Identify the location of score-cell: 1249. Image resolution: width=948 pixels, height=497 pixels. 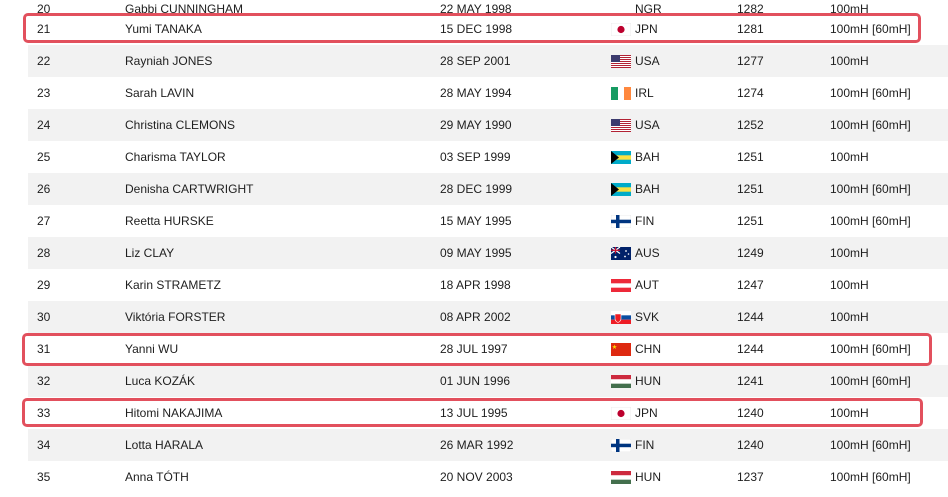
(750, 253).